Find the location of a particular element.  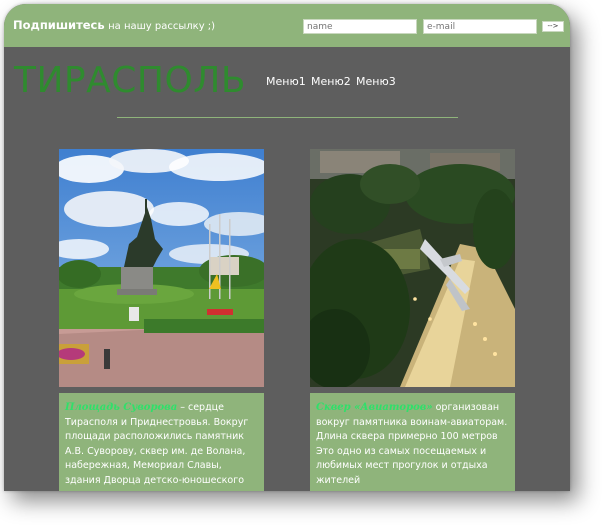

subscribe-submit-button: --> is located at coordinates (553, 26).